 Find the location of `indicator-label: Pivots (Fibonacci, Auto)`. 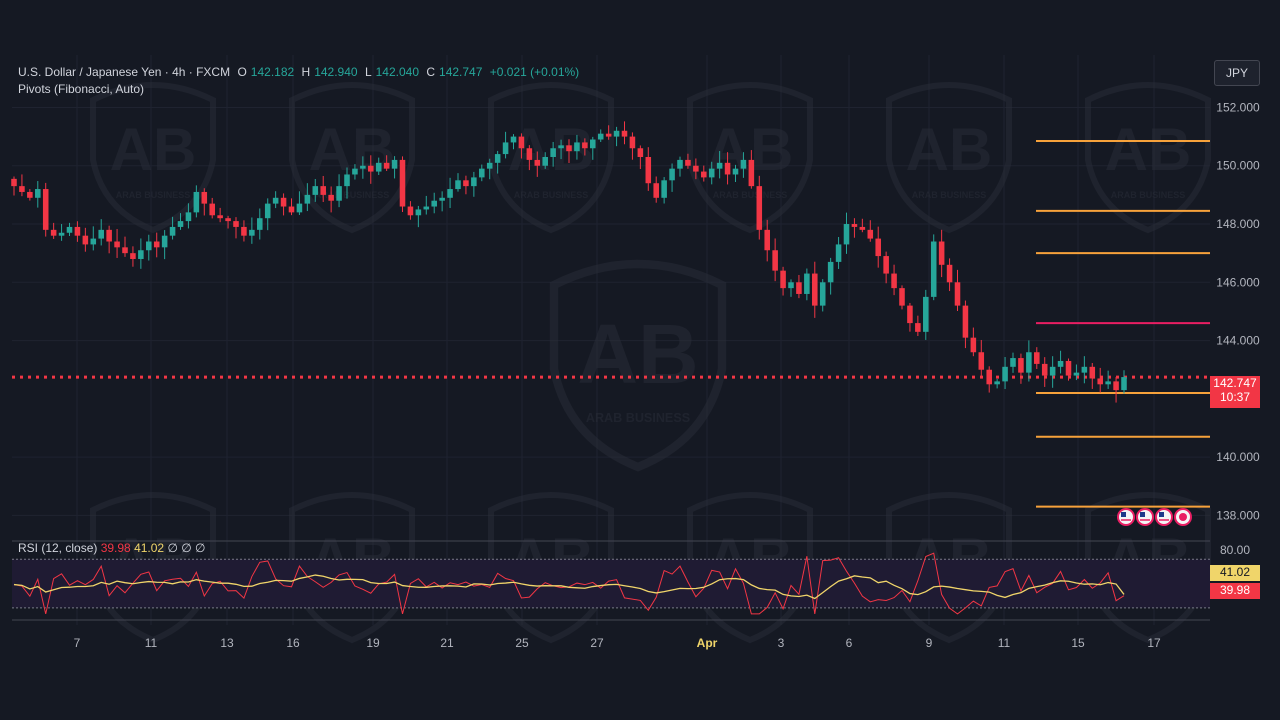

indicator-label: Pivots (Fibonacci, Auto) is located at coordinates (81, 89).